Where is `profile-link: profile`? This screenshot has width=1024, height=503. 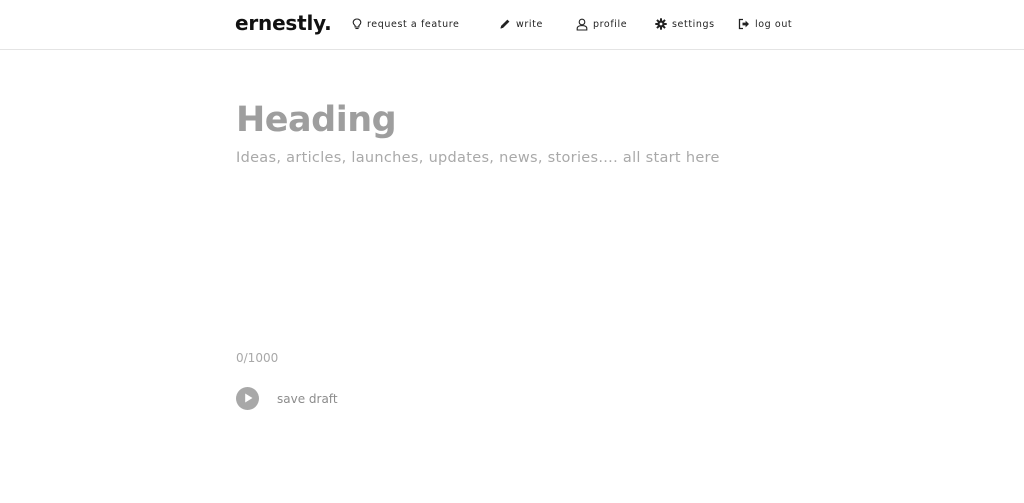
profile-link: profile is located at coordinates (601, 24).